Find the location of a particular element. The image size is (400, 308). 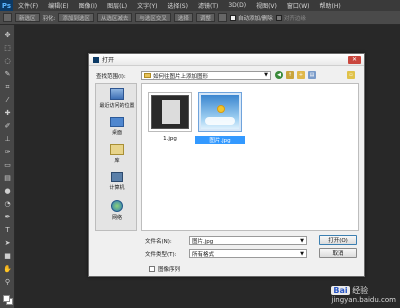

crop-tool-icon: ⌗ is located at coordinates (7, 87).